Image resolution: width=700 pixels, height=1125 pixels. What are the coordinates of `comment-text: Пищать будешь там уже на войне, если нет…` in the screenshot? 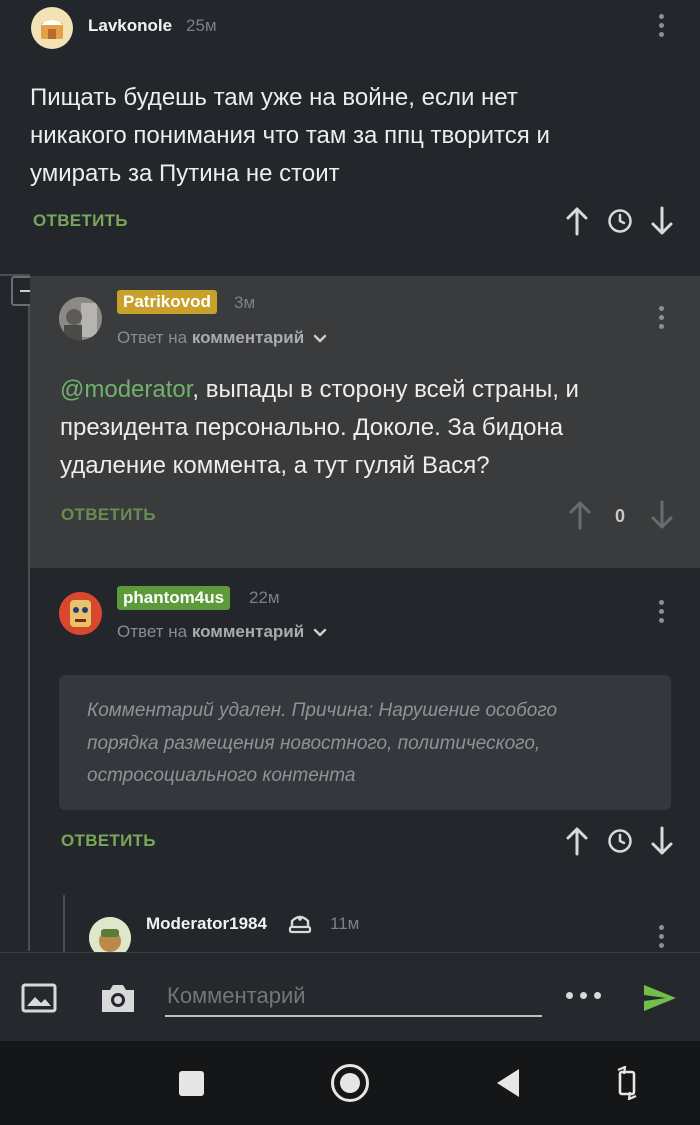 It's located at (350, 136).